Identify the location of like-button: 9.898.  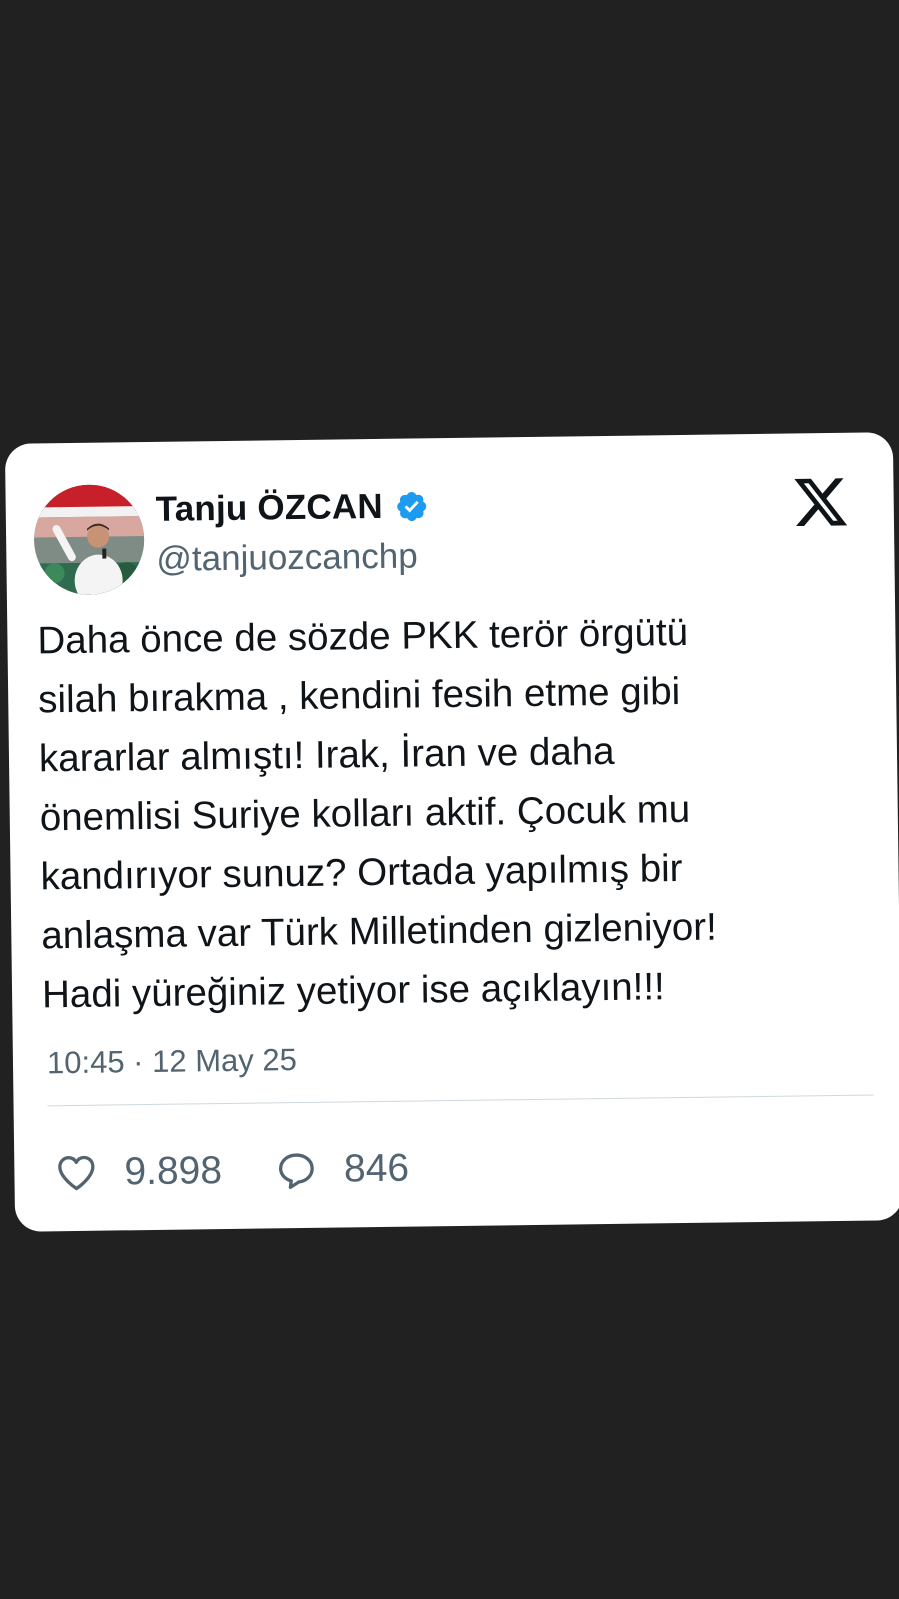
(138, 1172).